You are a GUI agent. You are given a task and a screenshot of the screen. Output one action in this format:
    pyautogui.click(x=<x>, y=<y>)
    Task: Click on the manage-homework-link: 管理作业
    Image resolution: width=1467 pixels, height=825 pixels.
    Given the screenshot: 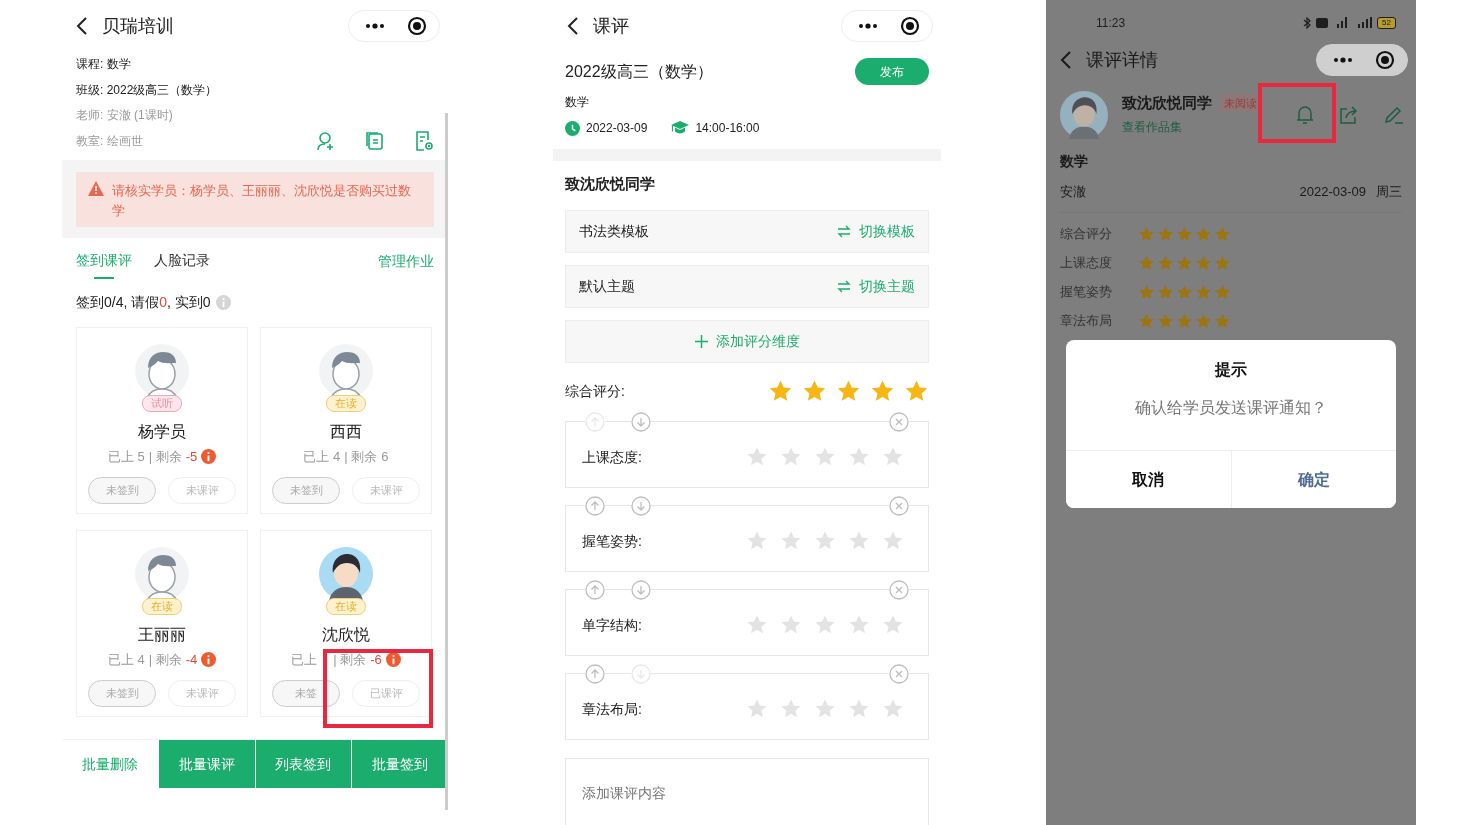 What is the action you would take?
    pyautogui.click(x=406, y=261)
    